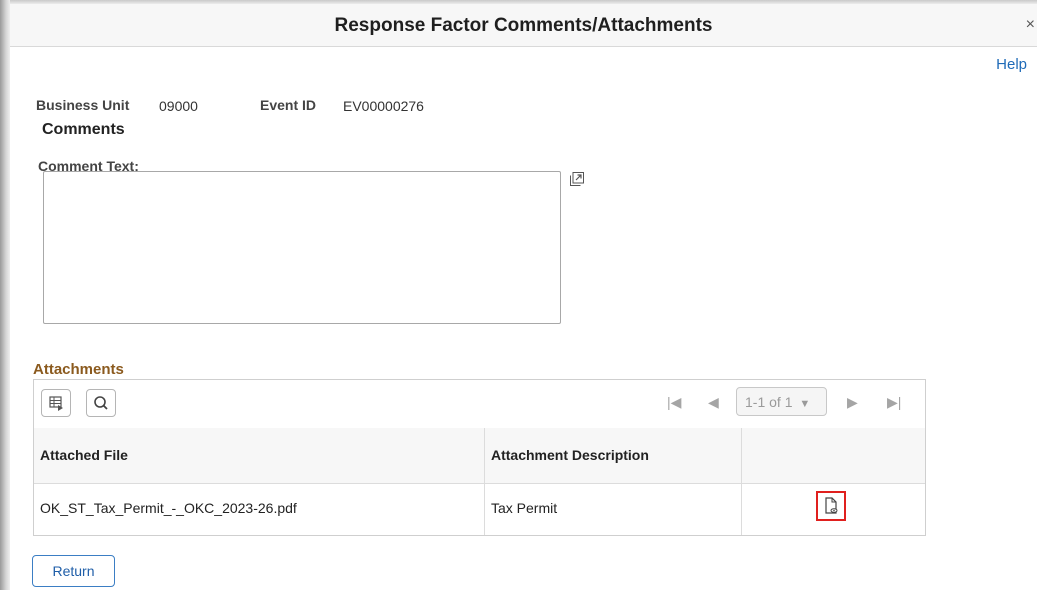 This screenshot has width=1037, height=590. Describe the element at coordinates (73, 571) in the screenshot. I see `return-button: Return` at that location.